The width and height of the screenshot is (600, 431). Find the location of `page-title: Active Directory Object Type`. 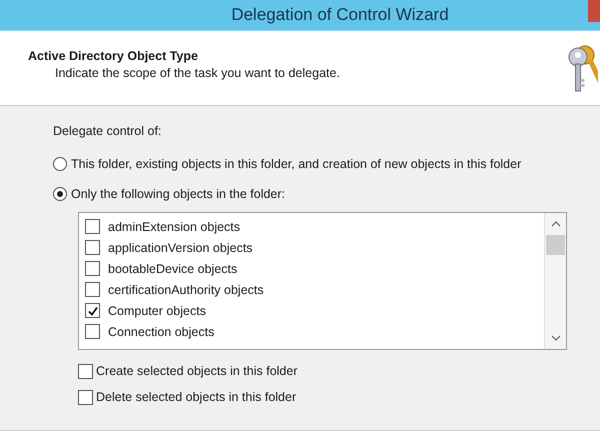

page-title: Active Directory Object Type is located at coordinates (113, 56).